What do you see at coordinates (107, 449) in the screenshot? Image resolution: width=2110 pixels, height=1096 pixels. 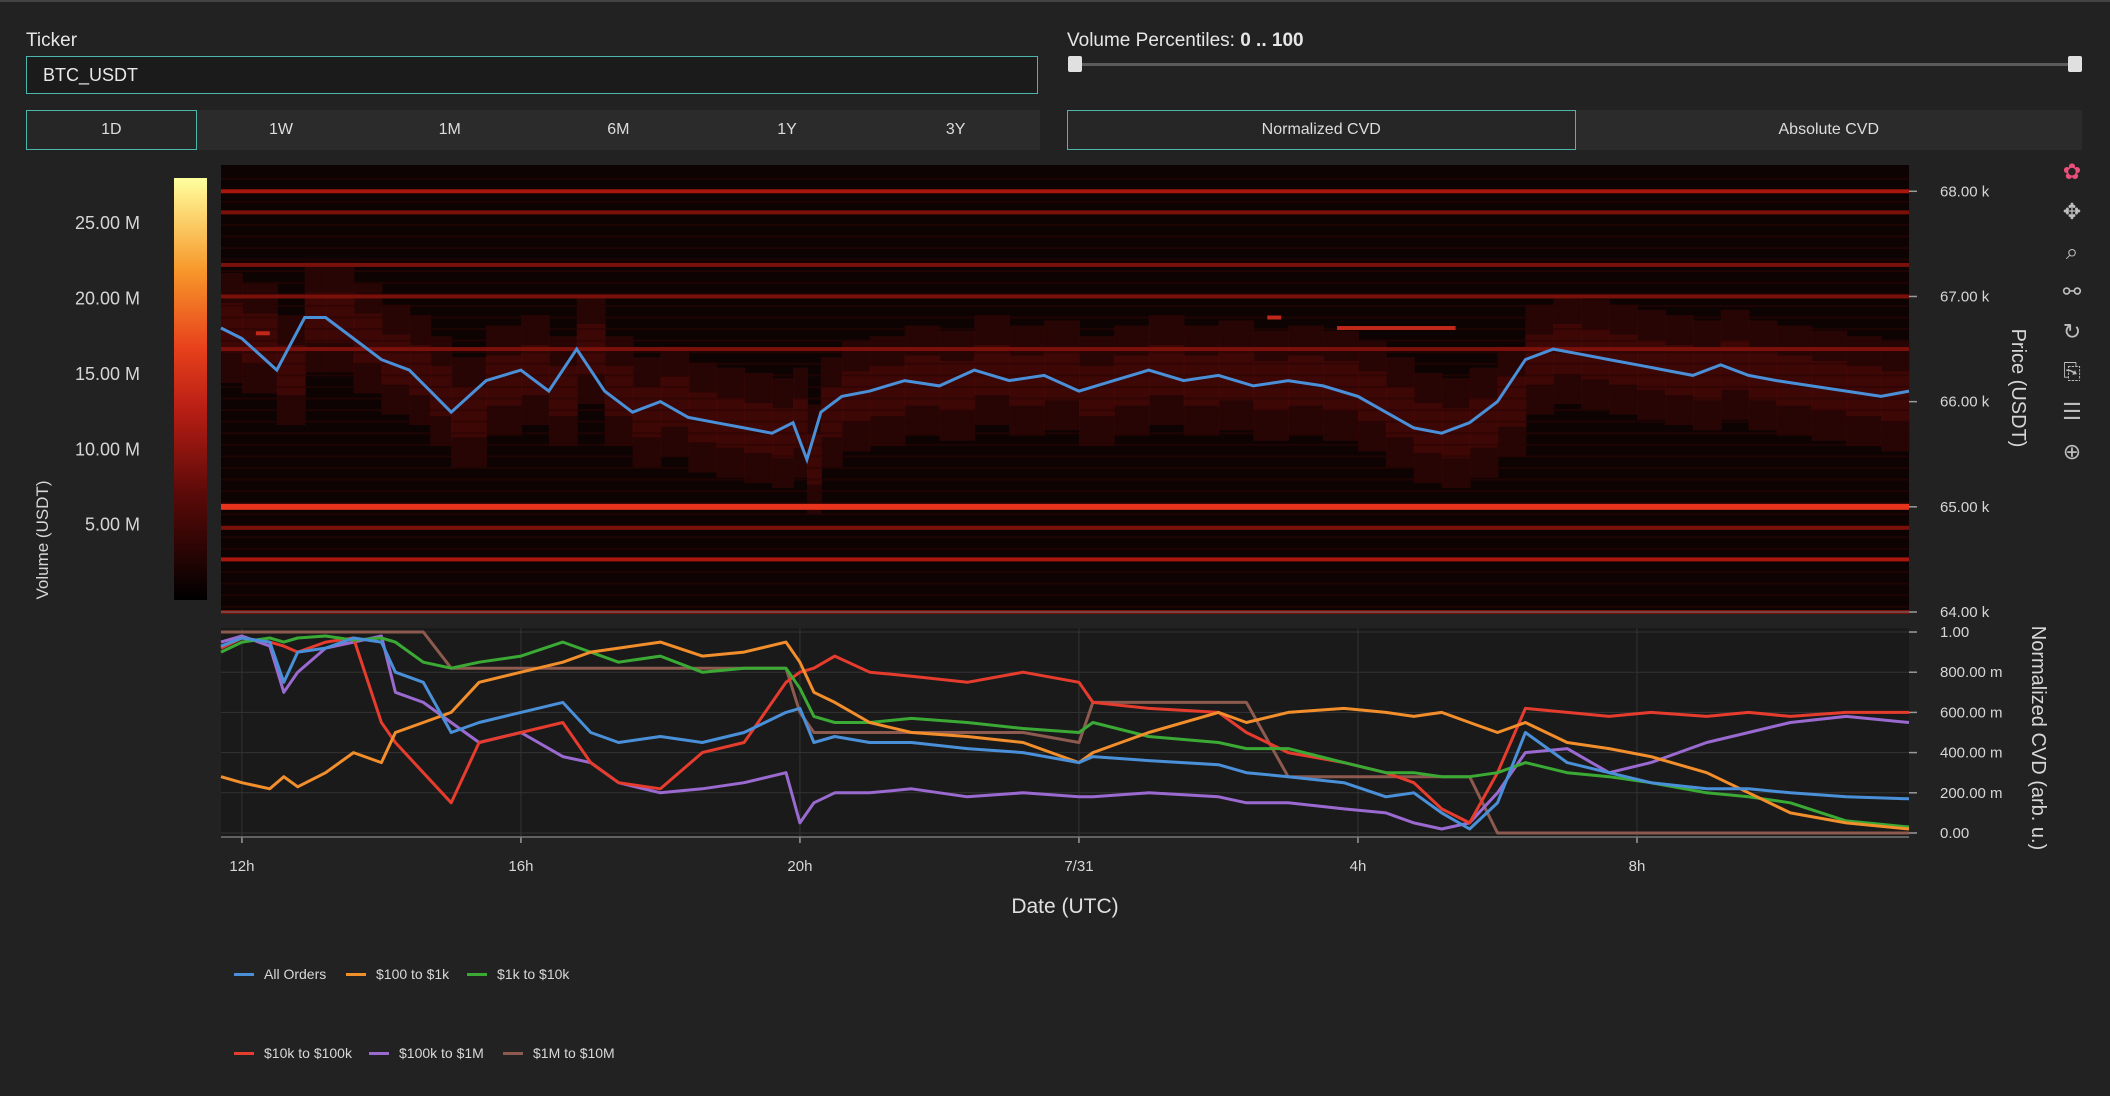 I see `colorbar-tick-label: 10.00 M` at bounding box center [107, 449].